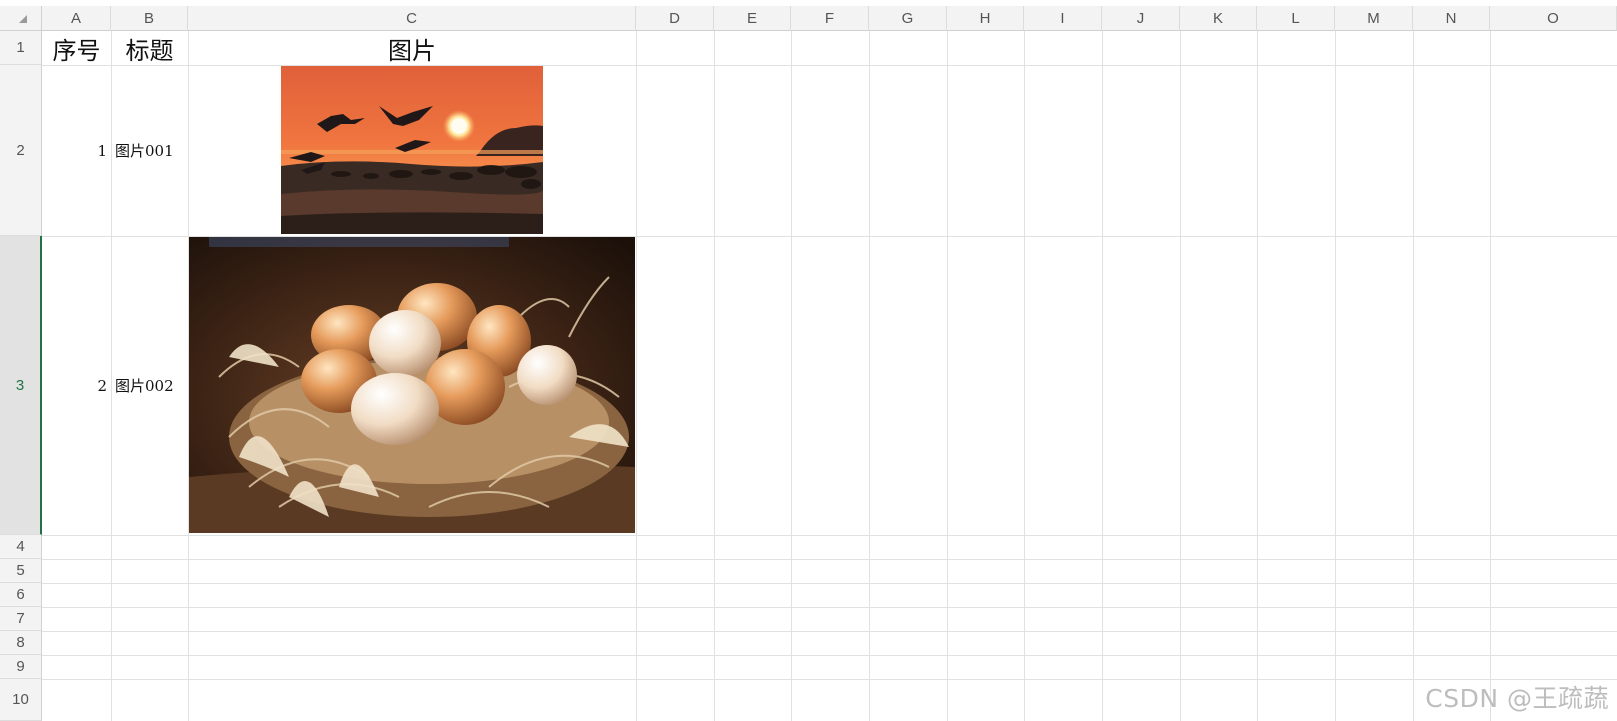 Image resolution: width=1617 pixels, height=721 pixels. What do you see at coordinates (149, 150) in the screenshot?
I see `cell-b2: 图片001` at bounding box center [149, 150].